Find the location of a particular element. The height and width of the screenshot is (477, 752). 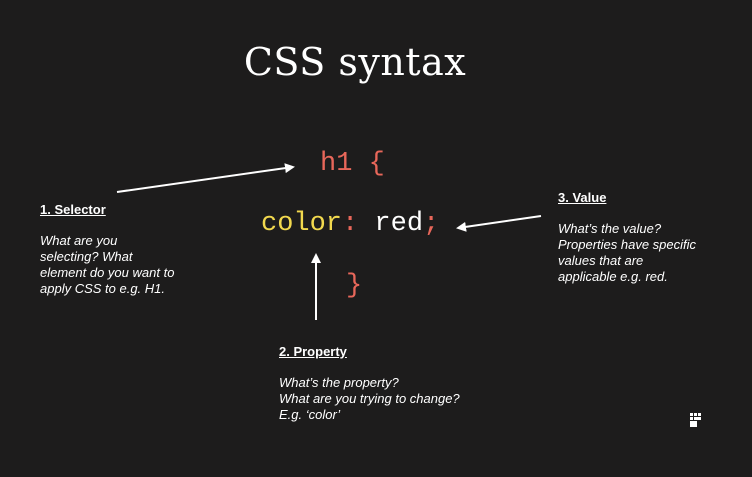

selector-arrow is located at coordinates (205, 178).